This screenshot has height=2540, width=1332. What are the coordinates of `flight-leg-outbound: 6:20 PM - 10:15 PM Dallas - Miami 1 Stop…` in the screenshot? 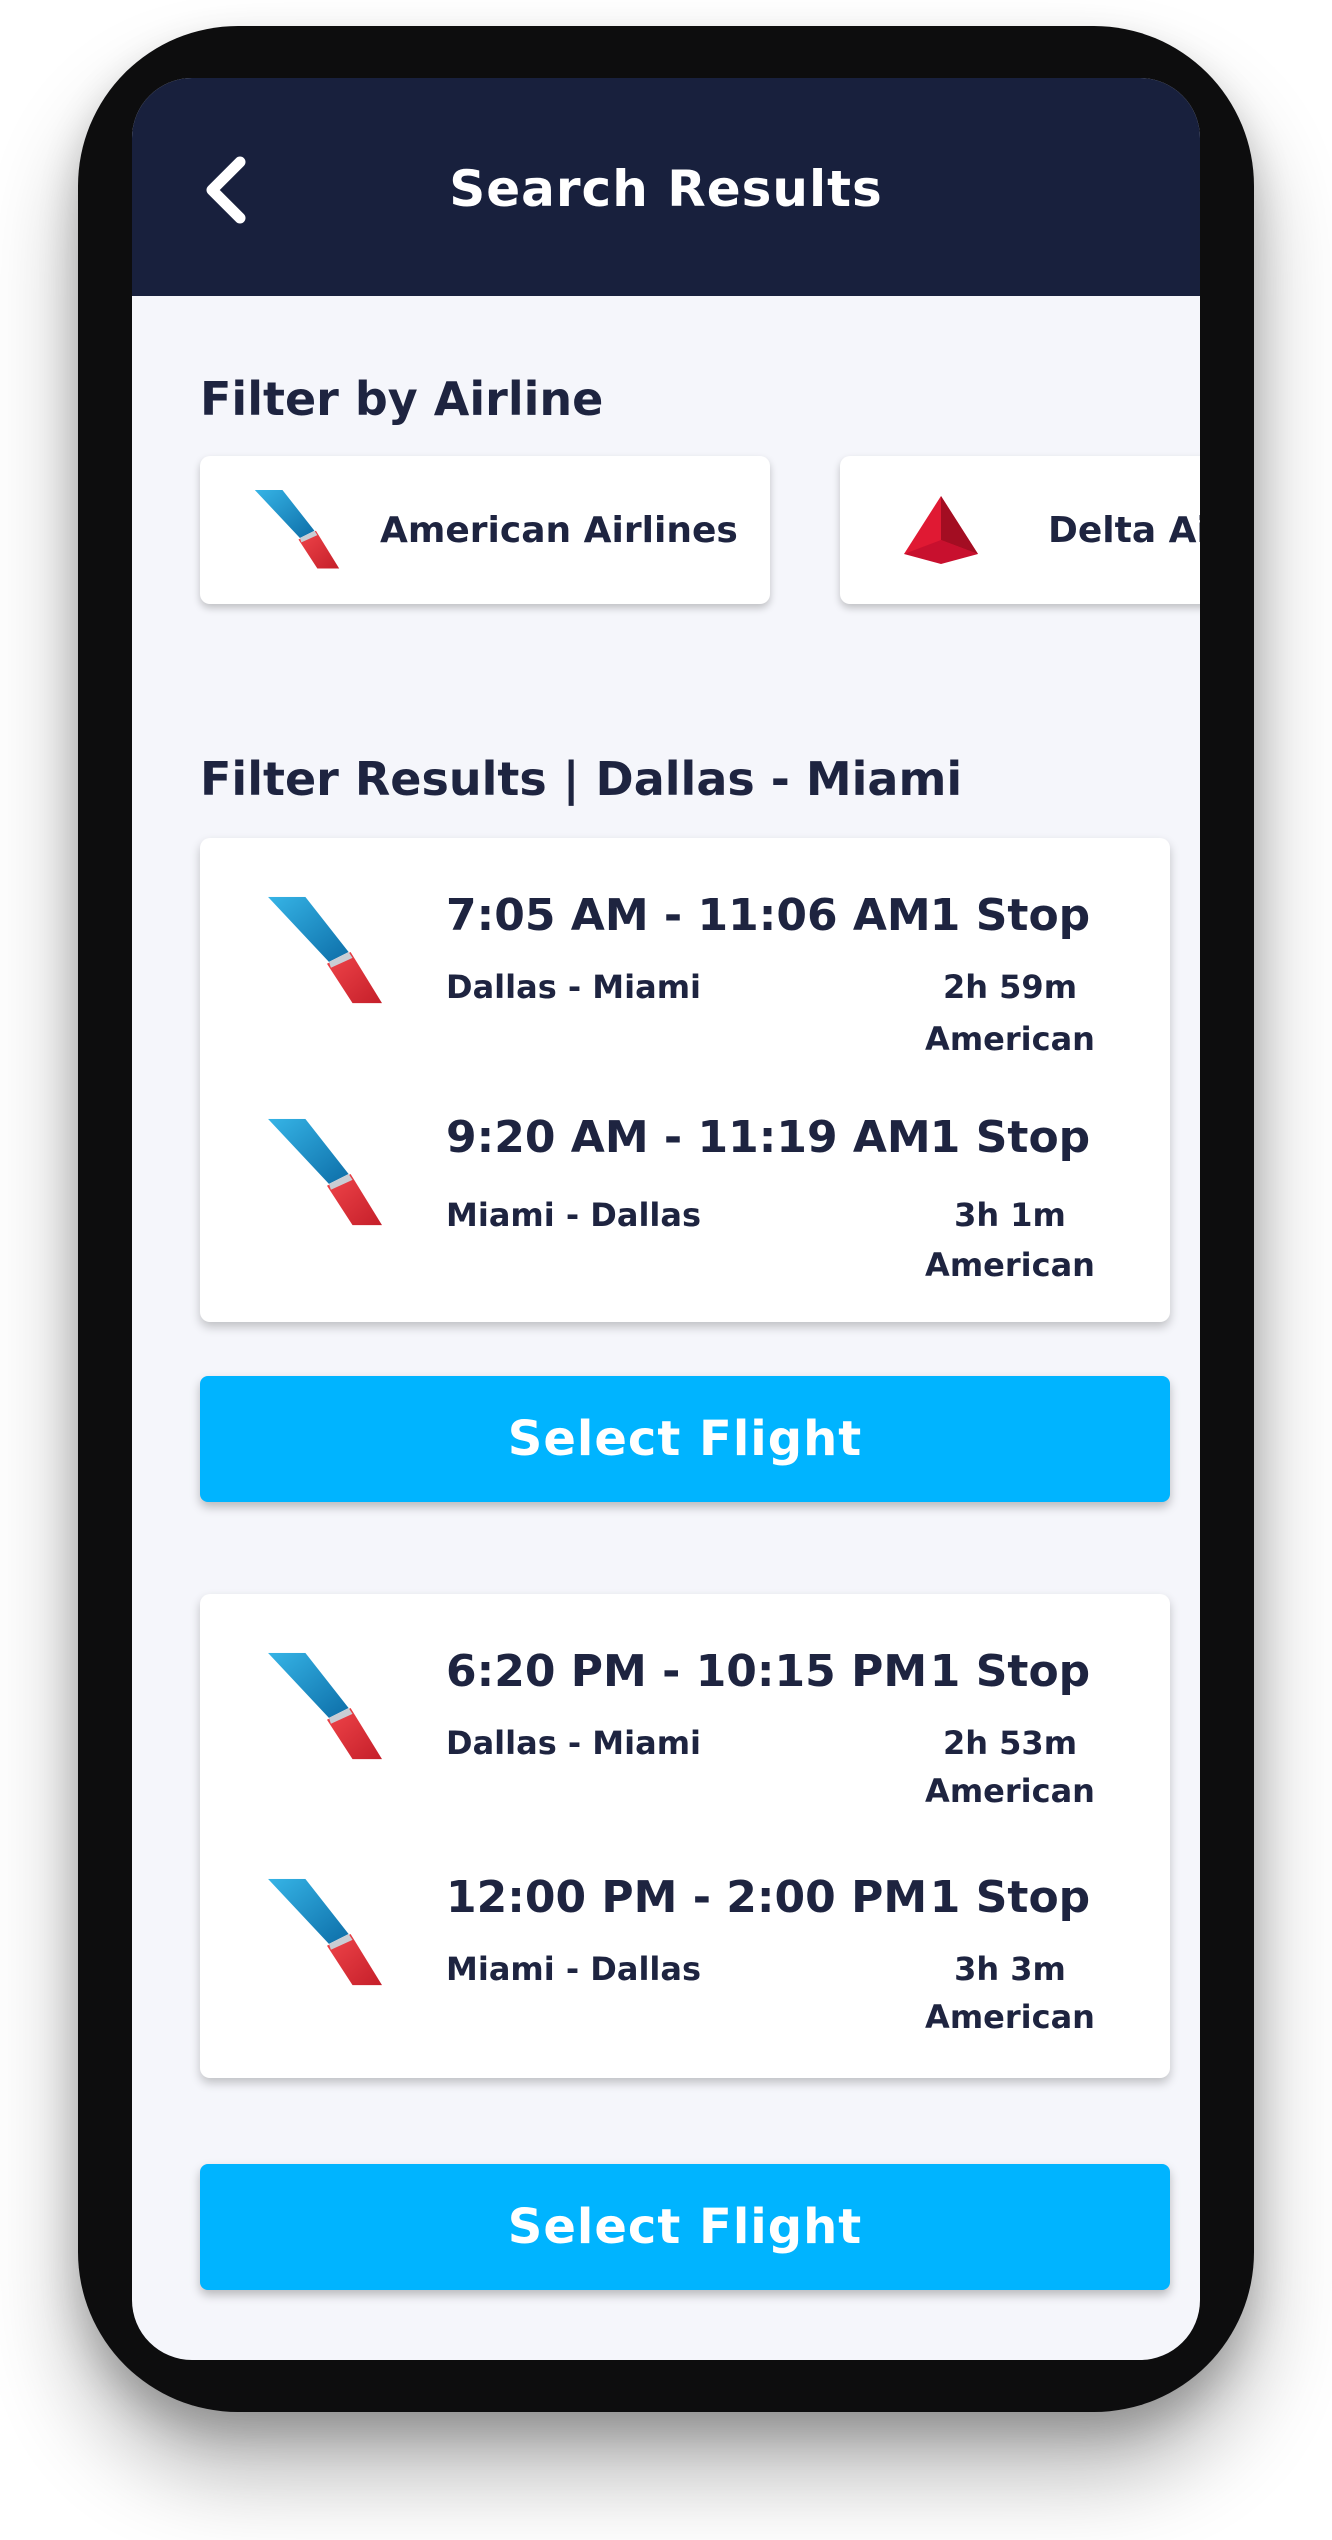 It's located at (685, 1702).